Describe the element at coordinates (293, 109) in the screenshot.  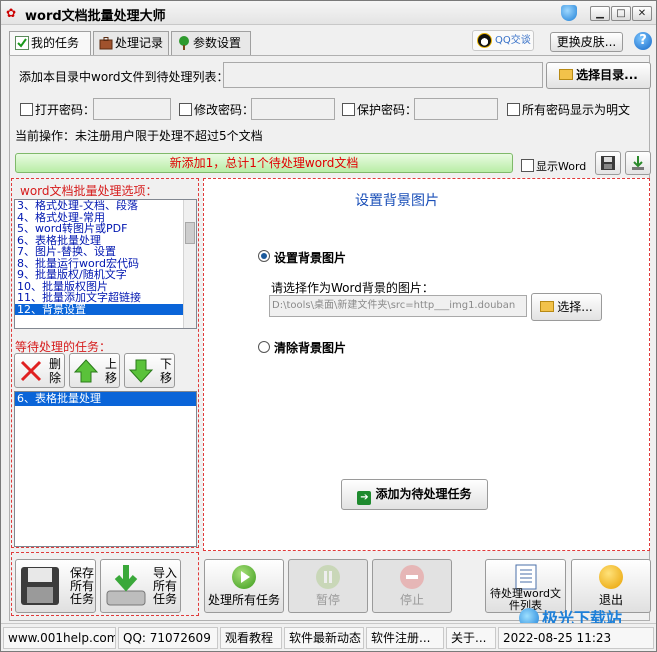
I see `edit-password-input` at that location.